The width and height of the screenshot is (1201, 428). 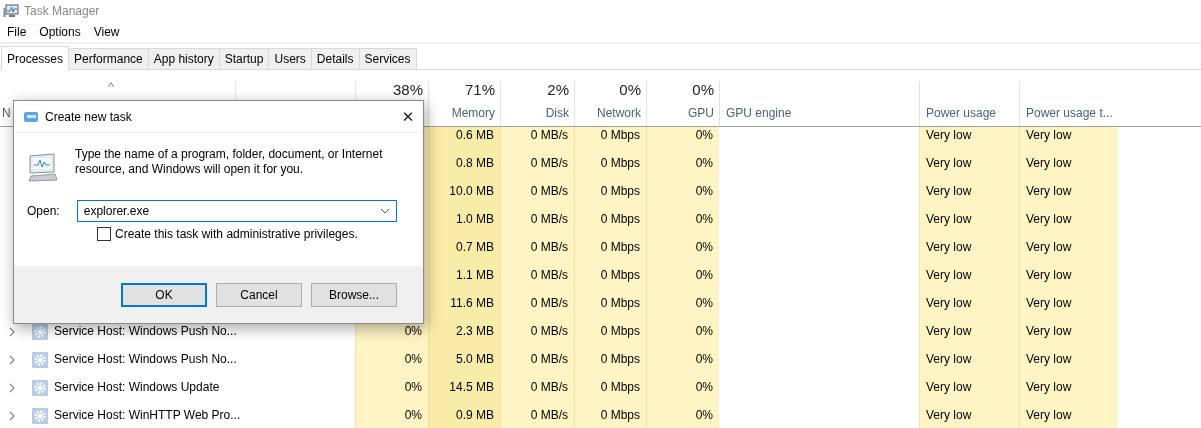 What do you see at coordinates (183, 58) in the screenshot?
I see `tab: App history` at bounding box center [183, 58].